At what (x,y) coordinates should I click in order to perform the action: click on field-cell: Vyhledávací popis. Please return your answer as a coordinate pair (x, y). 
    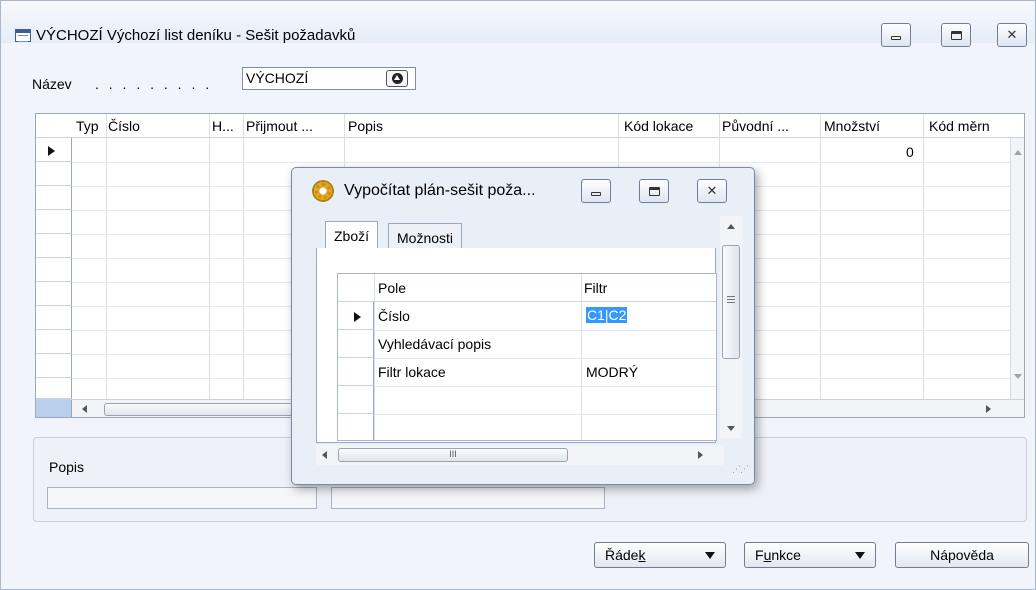
    Looking at the image, I should click on (434, 344).